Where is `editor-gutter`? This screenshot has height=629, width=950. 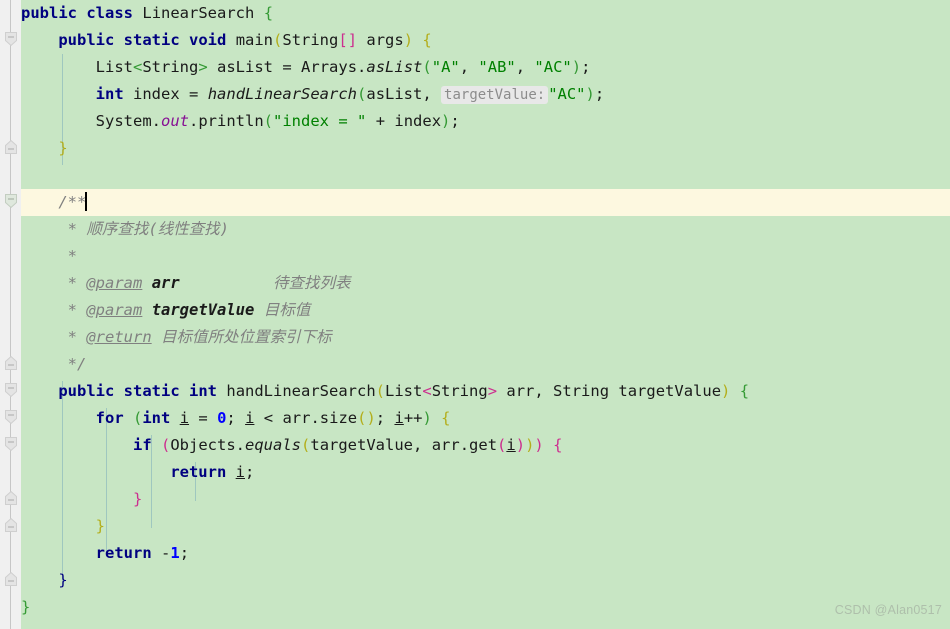 editor-gutter is located at coordinates (10, 314).